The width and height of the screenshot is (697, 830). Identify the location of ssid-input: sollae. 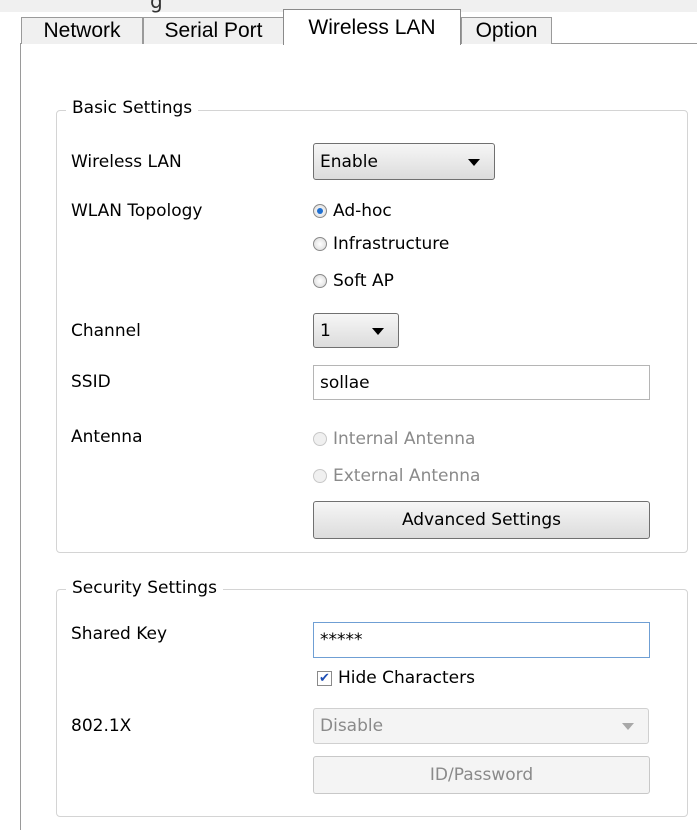
(481, 382).